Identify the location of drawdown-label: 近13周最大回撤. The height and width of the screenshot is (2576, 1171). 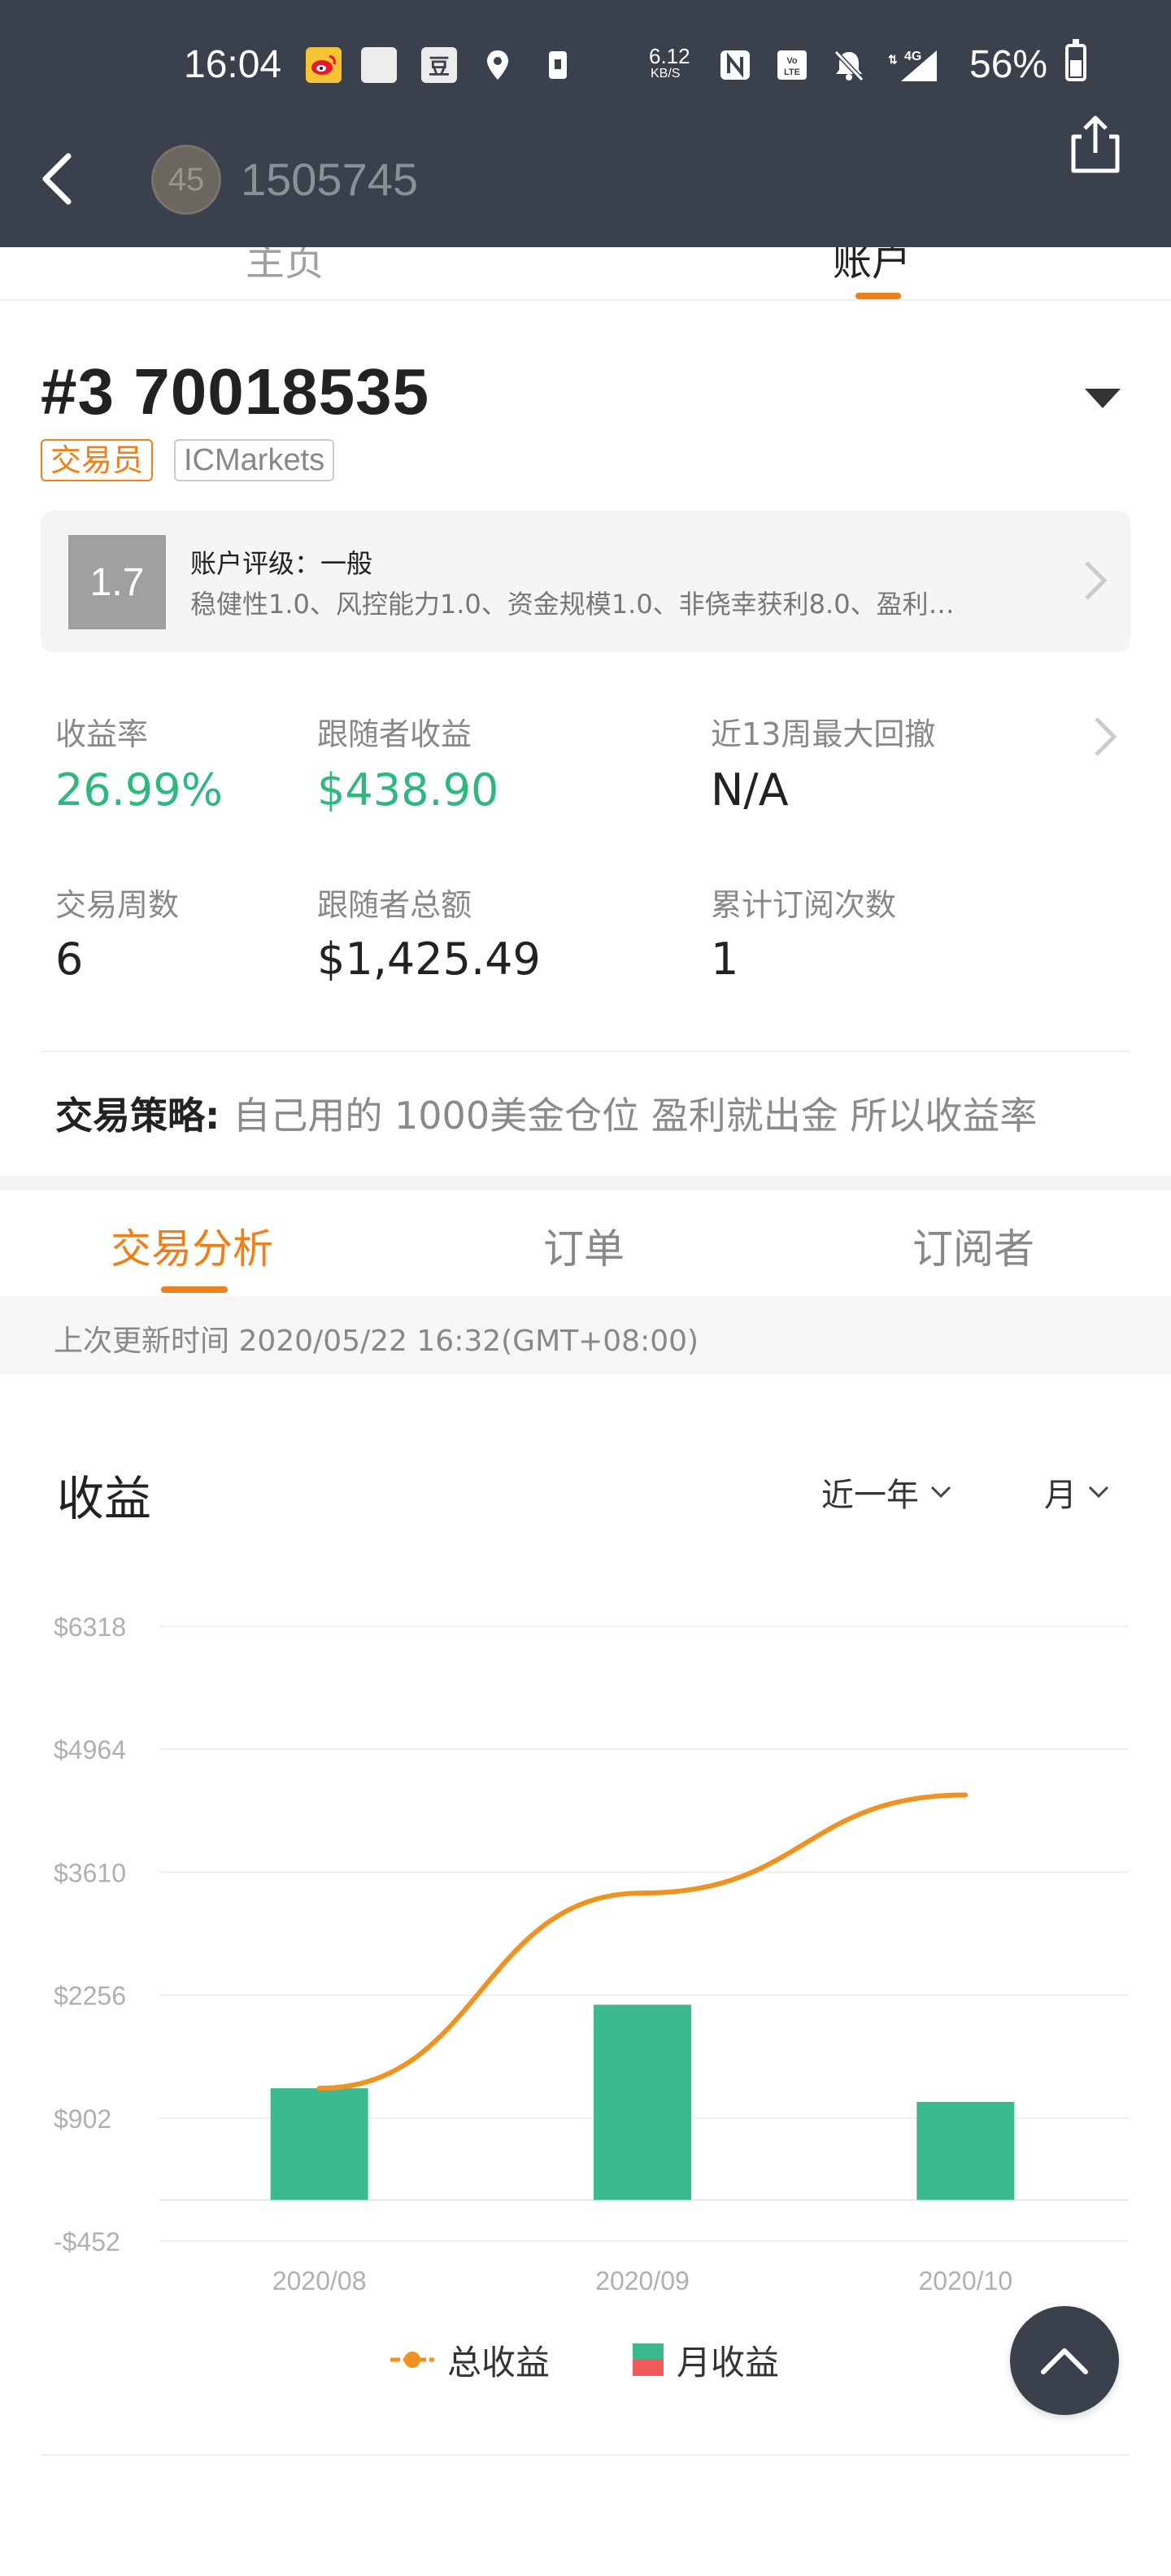
(824, 734).